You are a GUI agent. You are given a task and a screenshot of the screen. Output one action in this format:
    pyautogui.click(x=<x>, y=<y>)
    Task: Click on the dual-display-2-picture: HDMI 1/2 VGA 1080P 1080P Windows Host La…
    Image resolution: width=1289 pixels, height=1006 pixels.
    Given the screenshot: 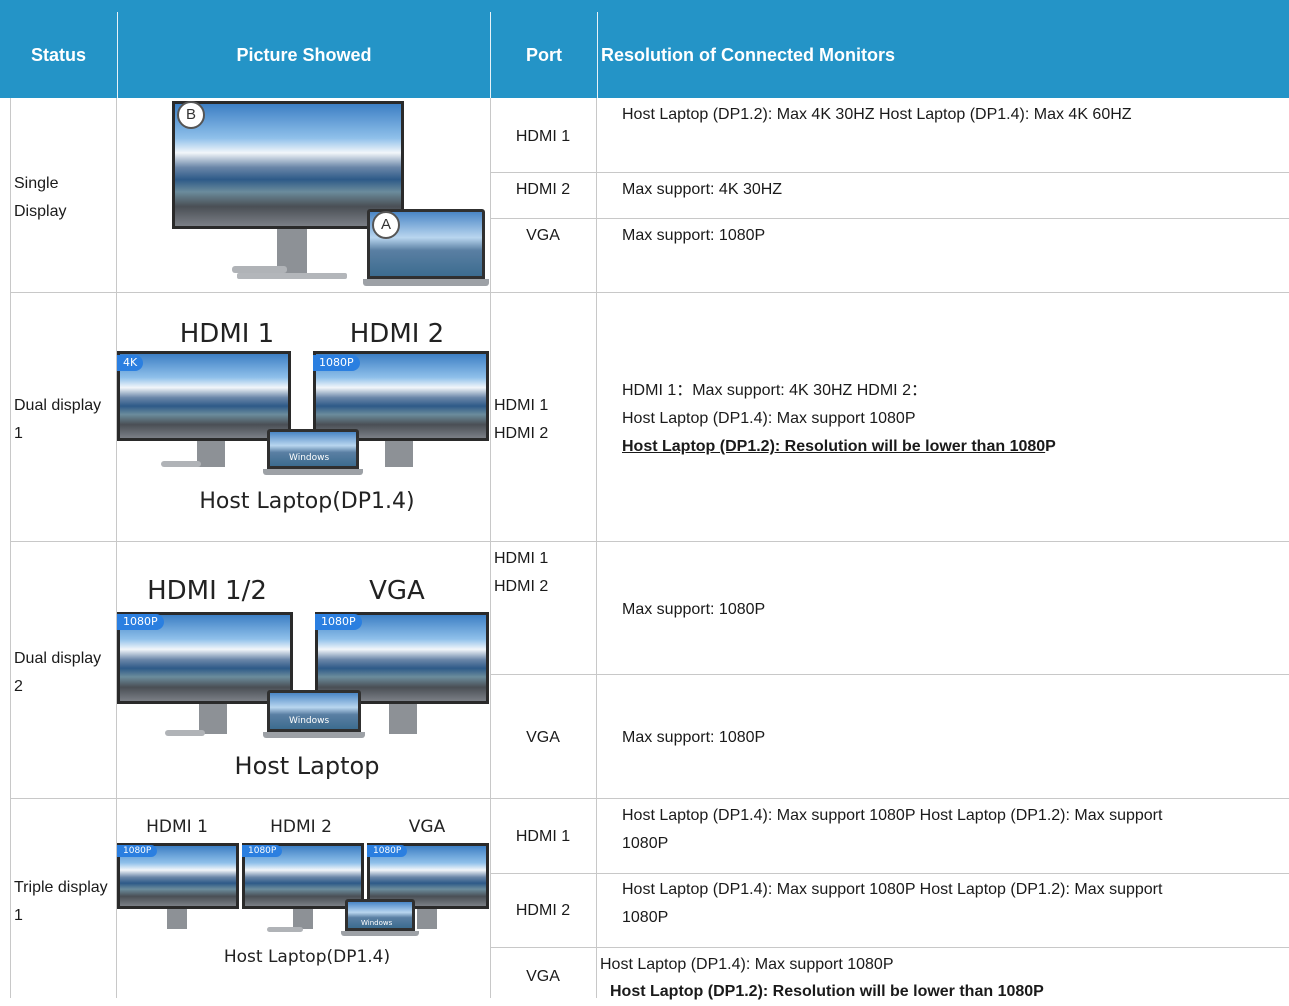 What is the action you would take?
    pyautogui.click(x=303, y=670)
    